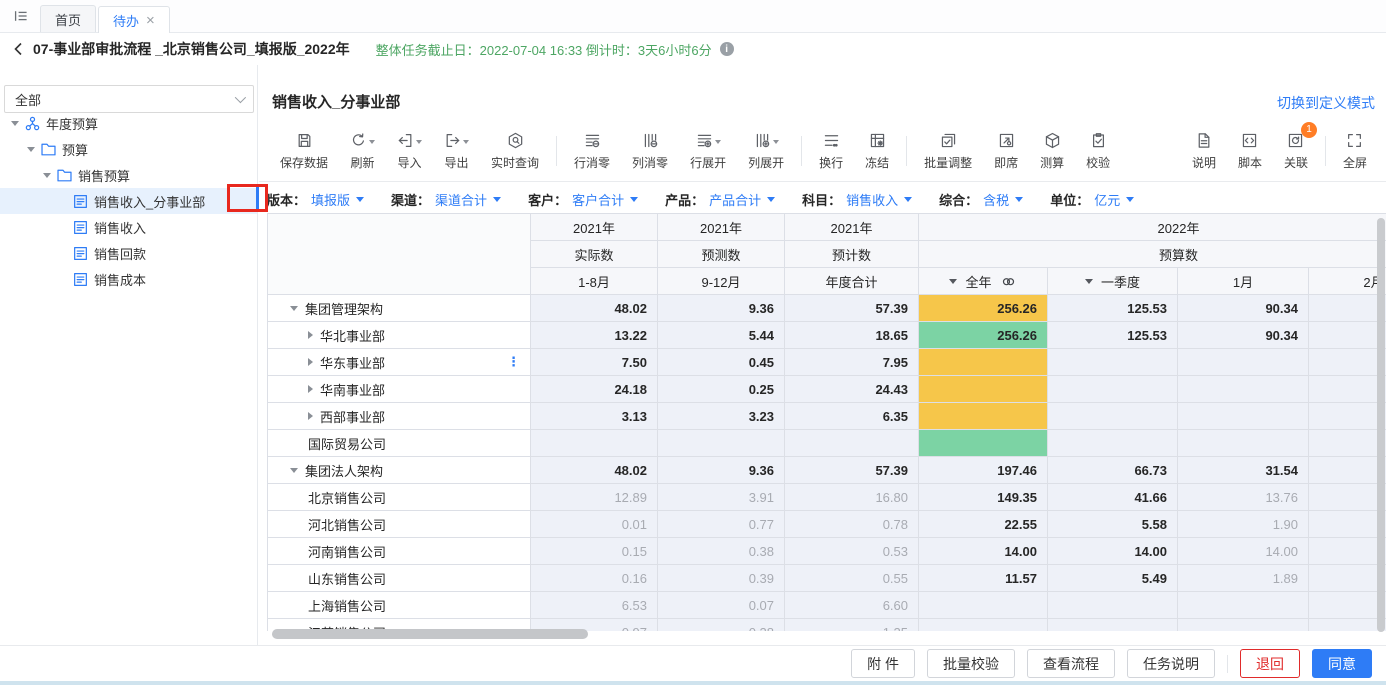 This screenshot has height=685, width=1386. What do you see at coordinates (128, 253) in the screenshot?
I see `tree-item-5: 销售回款` at bounding box center [128, 253].